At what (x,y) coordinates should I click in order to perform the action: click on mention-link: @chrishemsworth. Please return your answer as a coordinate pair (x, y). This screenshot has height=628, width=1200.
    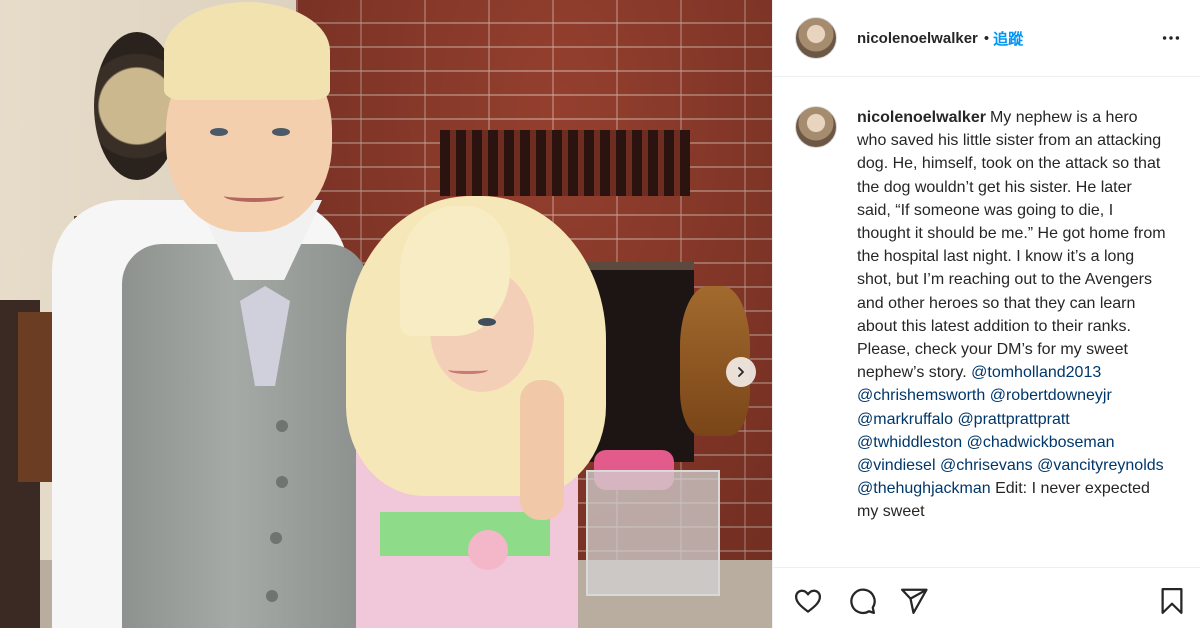
    Looking at the image, I should click on (921, 395).